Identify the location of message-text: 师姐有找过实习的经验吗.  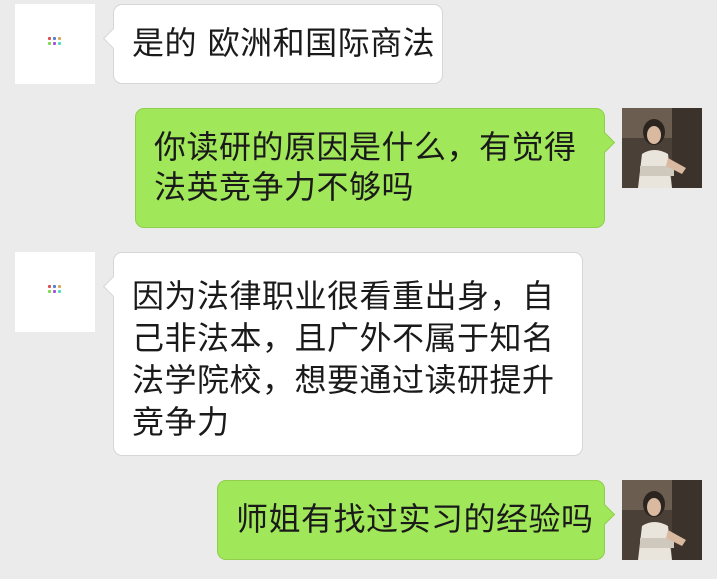
(415, 519).